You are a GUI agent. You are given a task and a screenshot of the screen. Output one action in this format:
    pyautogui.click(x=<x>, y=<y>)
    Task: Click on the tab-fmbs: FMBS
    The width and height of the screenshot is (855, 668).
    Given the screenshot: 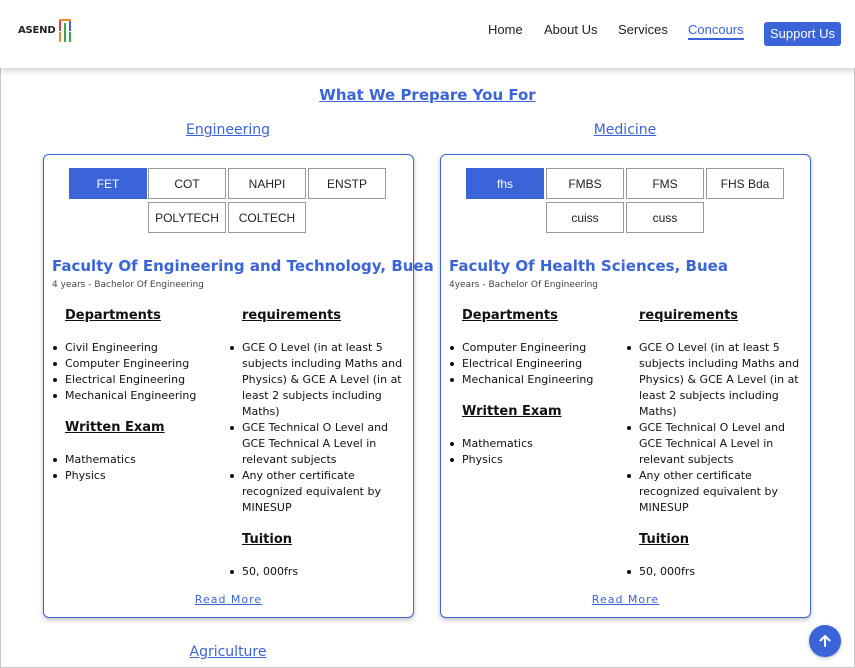 What is the action you would take?
    pyautogui.click(x=585, y=183)
    